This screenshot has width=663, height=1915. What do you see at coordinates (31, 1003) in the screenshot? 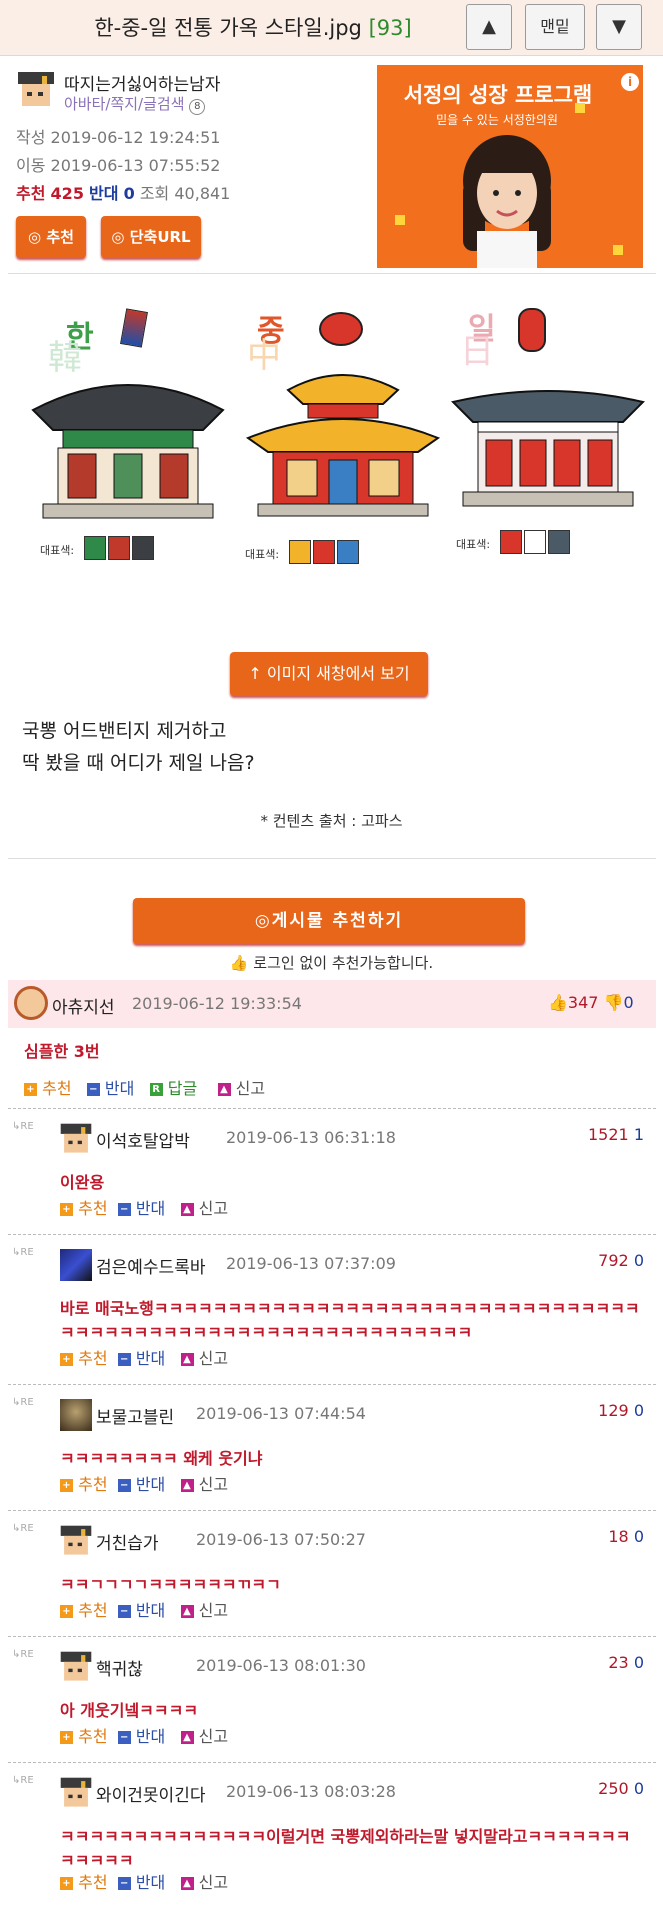
I see `commenter-avatar` at bounding box center [31, 1003].